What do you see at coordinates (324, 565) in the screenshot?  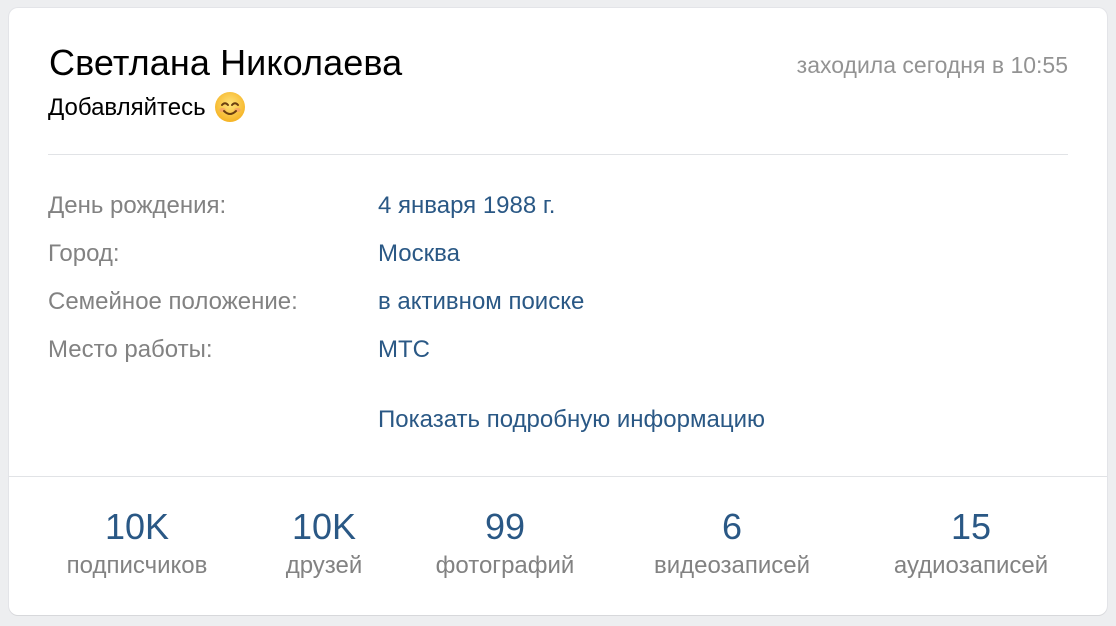 I see `counter-label: друзей` at bounding box center [324, 565].